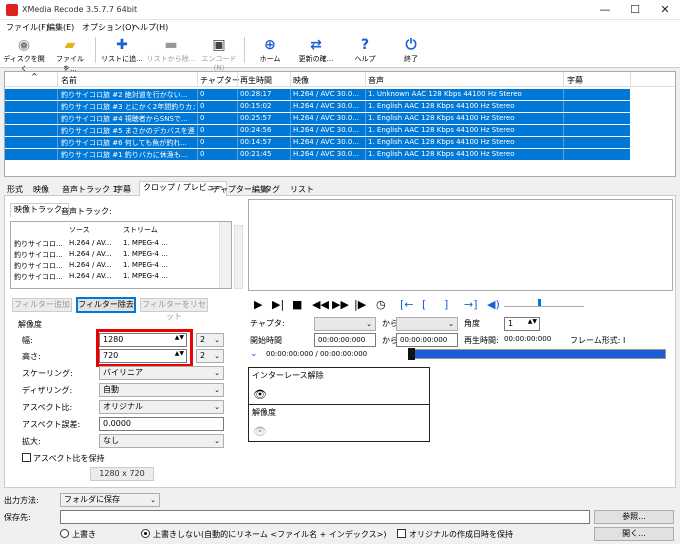 The image size is (680, 544). What do you see at coordinates (69, 80) in the screenshot?
I see `col-name: 名前` at bounding box center [69, 80].